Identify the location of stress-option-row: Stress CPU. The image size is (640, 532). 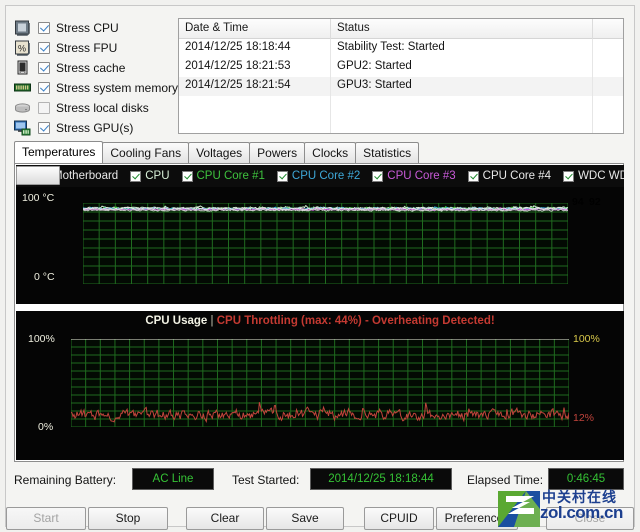
(94, 27).